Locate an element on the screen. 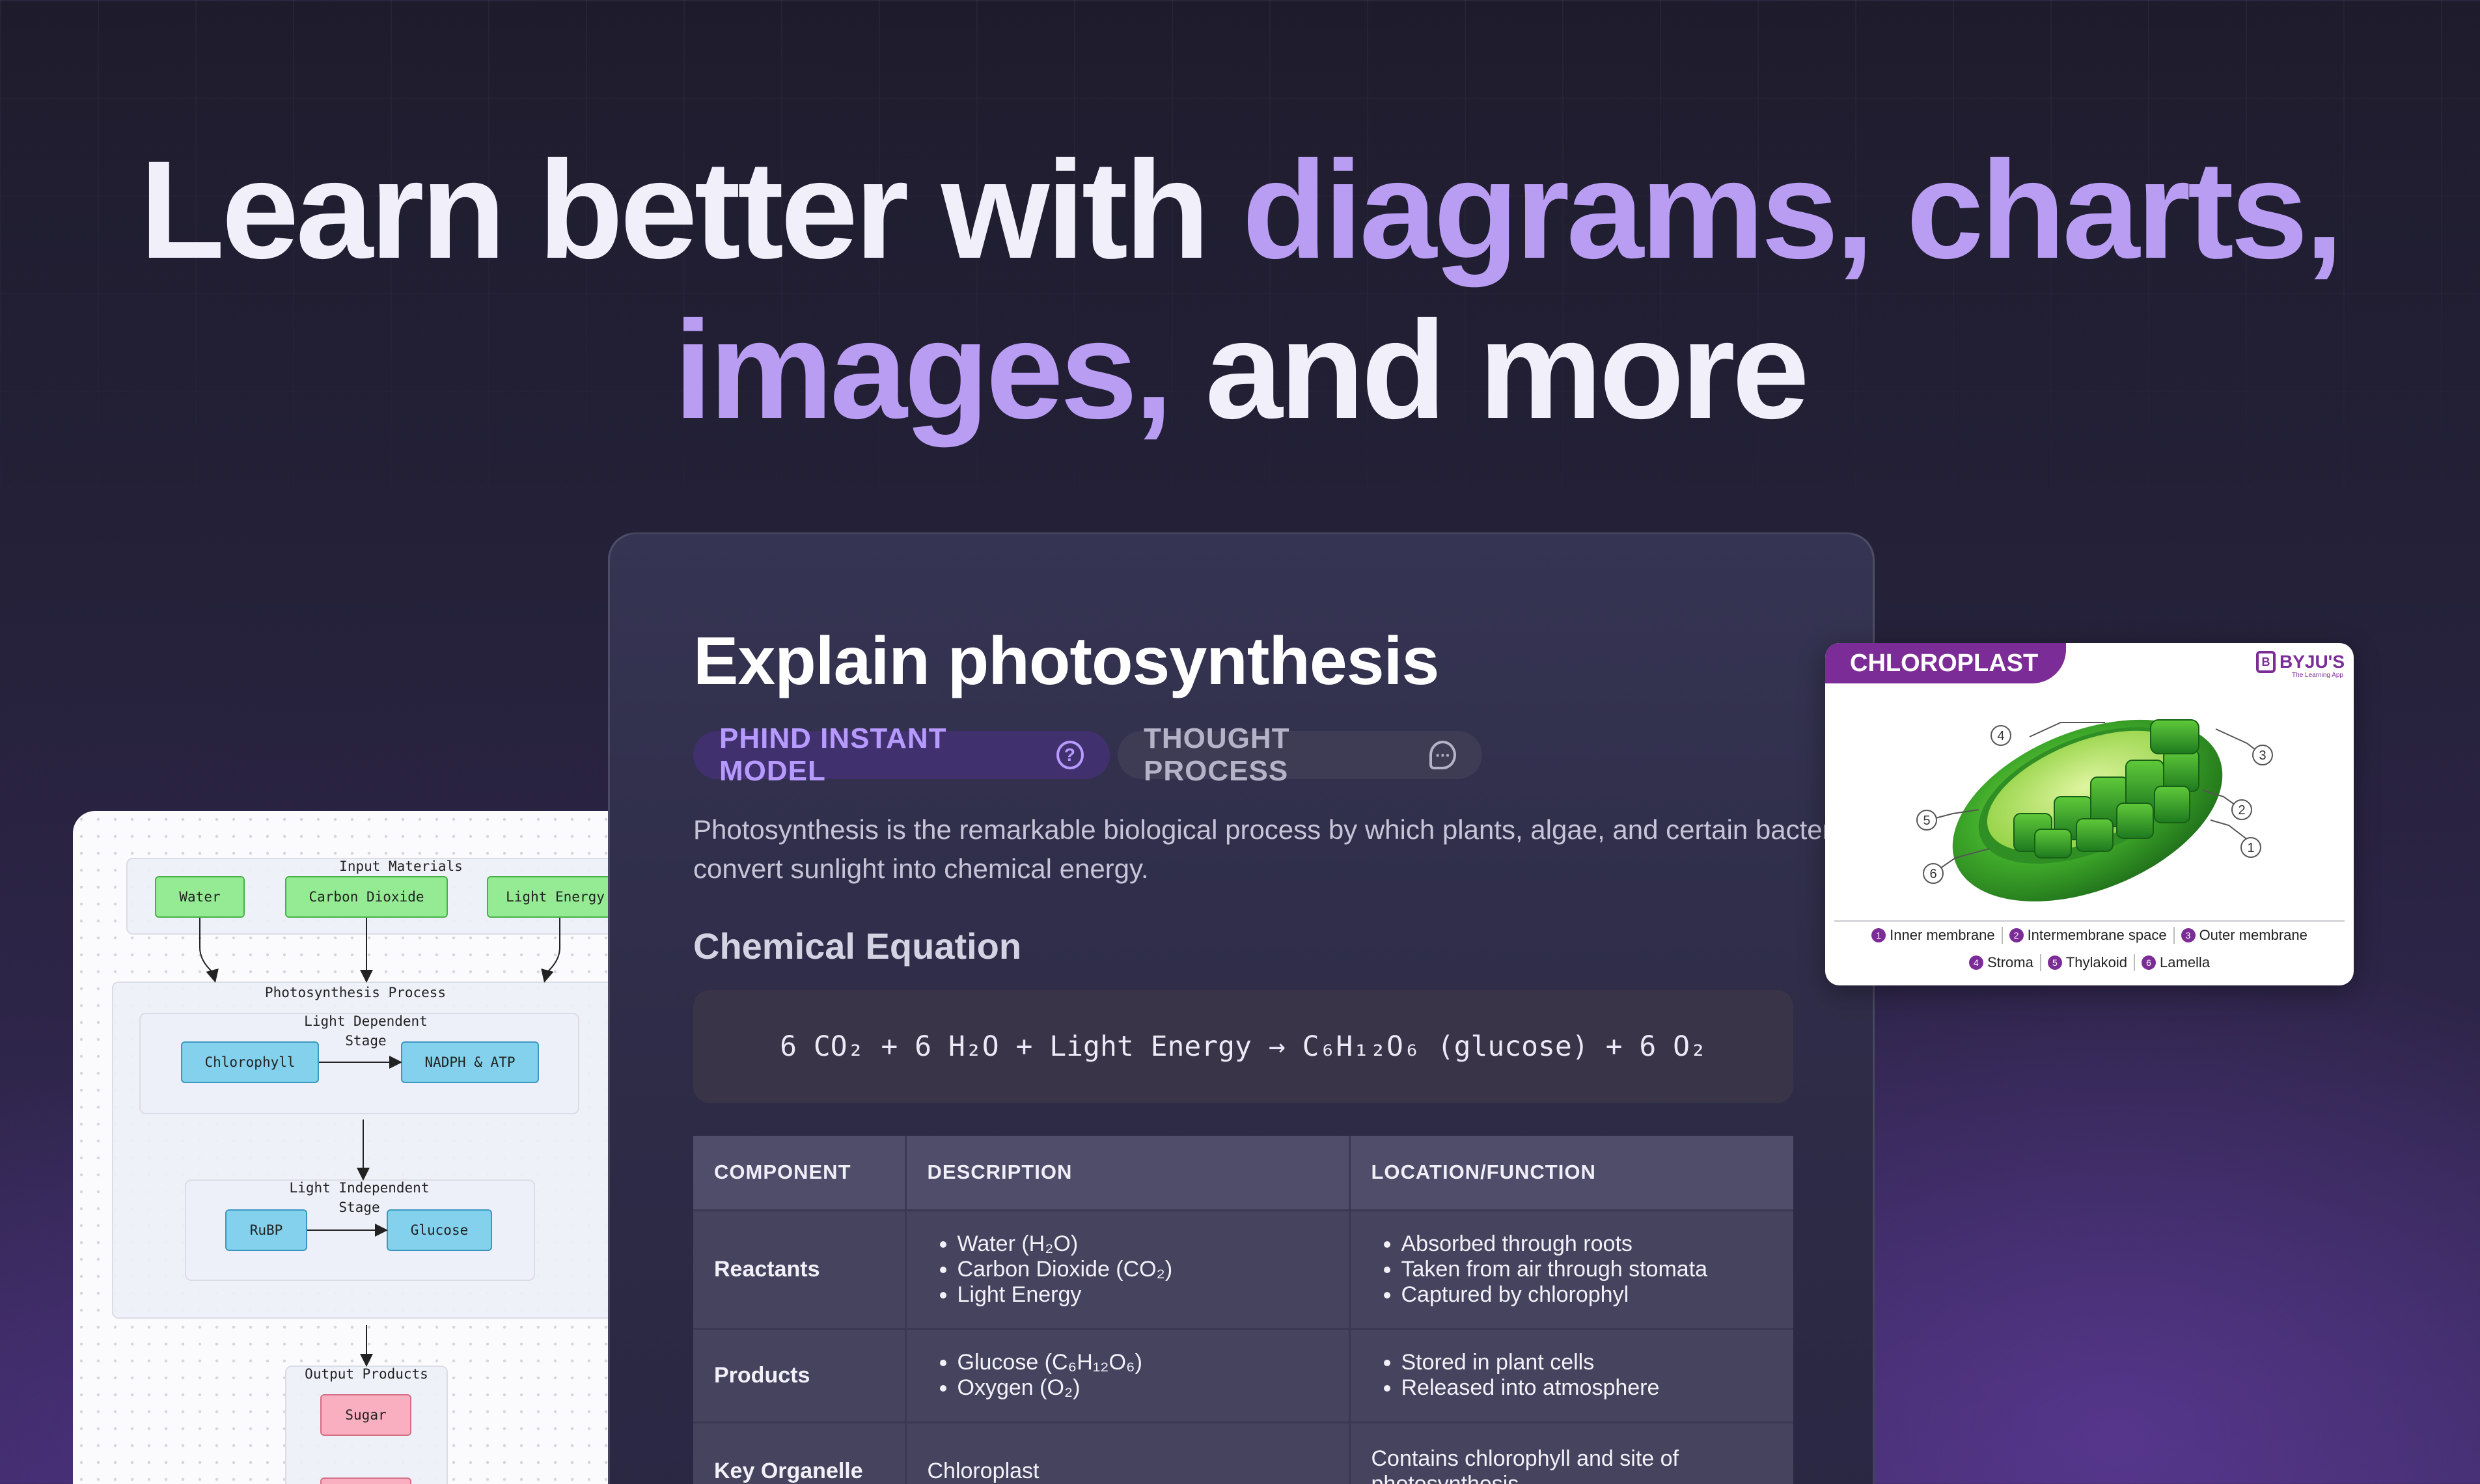  legend-label: Thylakoid is located at coordinates (2096, 962).